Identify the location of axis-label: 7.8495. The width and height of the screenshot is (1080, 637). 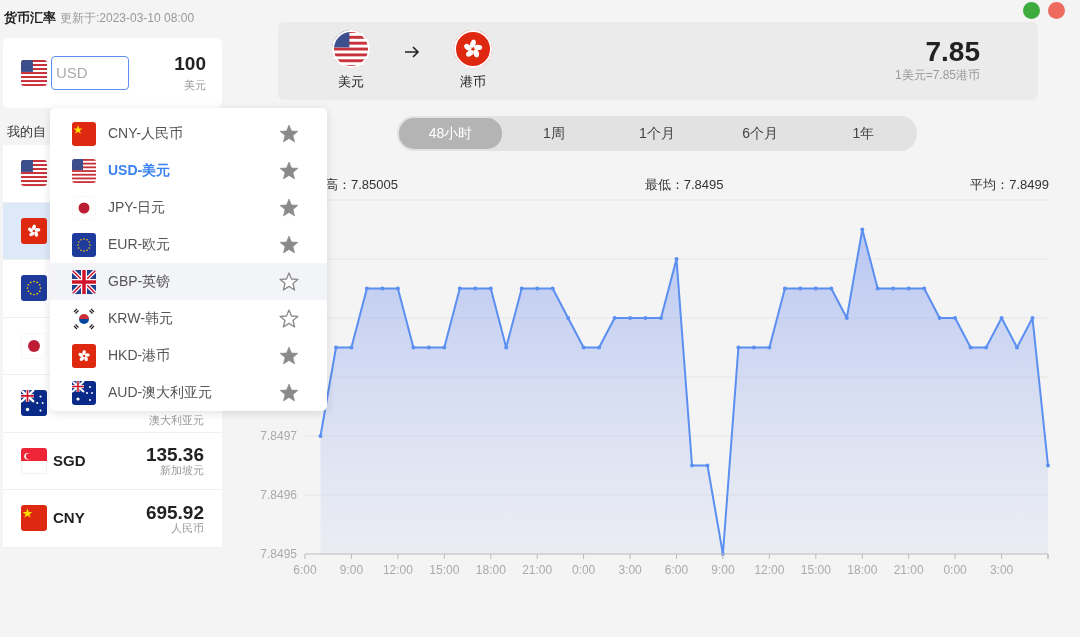
(278, 553).